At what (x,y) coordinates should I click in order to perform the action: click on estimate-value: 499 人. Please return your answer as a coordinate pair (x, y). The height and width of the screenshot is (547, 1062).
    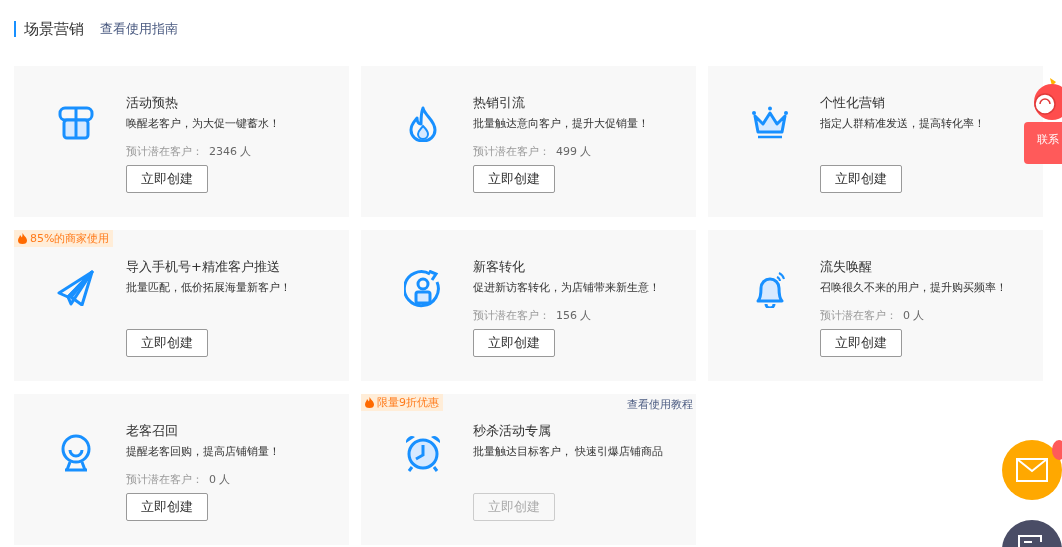
    Looking at the image, I should click on (574, 152).